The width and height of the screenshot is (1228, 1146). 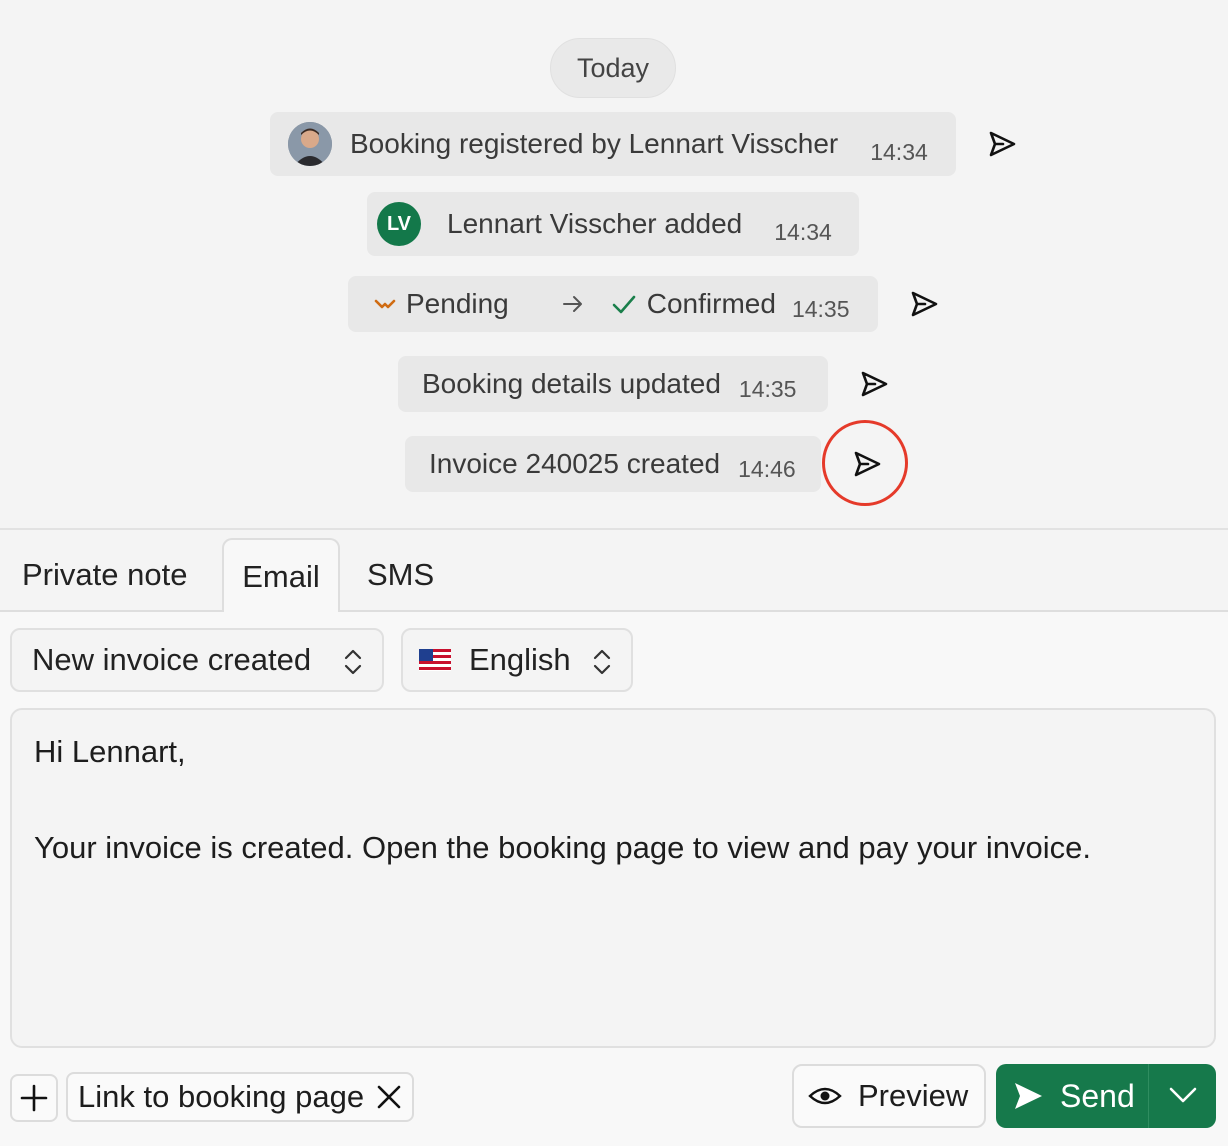 What do you see at coordinates (1097, 1095) in the screenshot?
I see `send-label: Send` at bounding box center [1097, 1095].